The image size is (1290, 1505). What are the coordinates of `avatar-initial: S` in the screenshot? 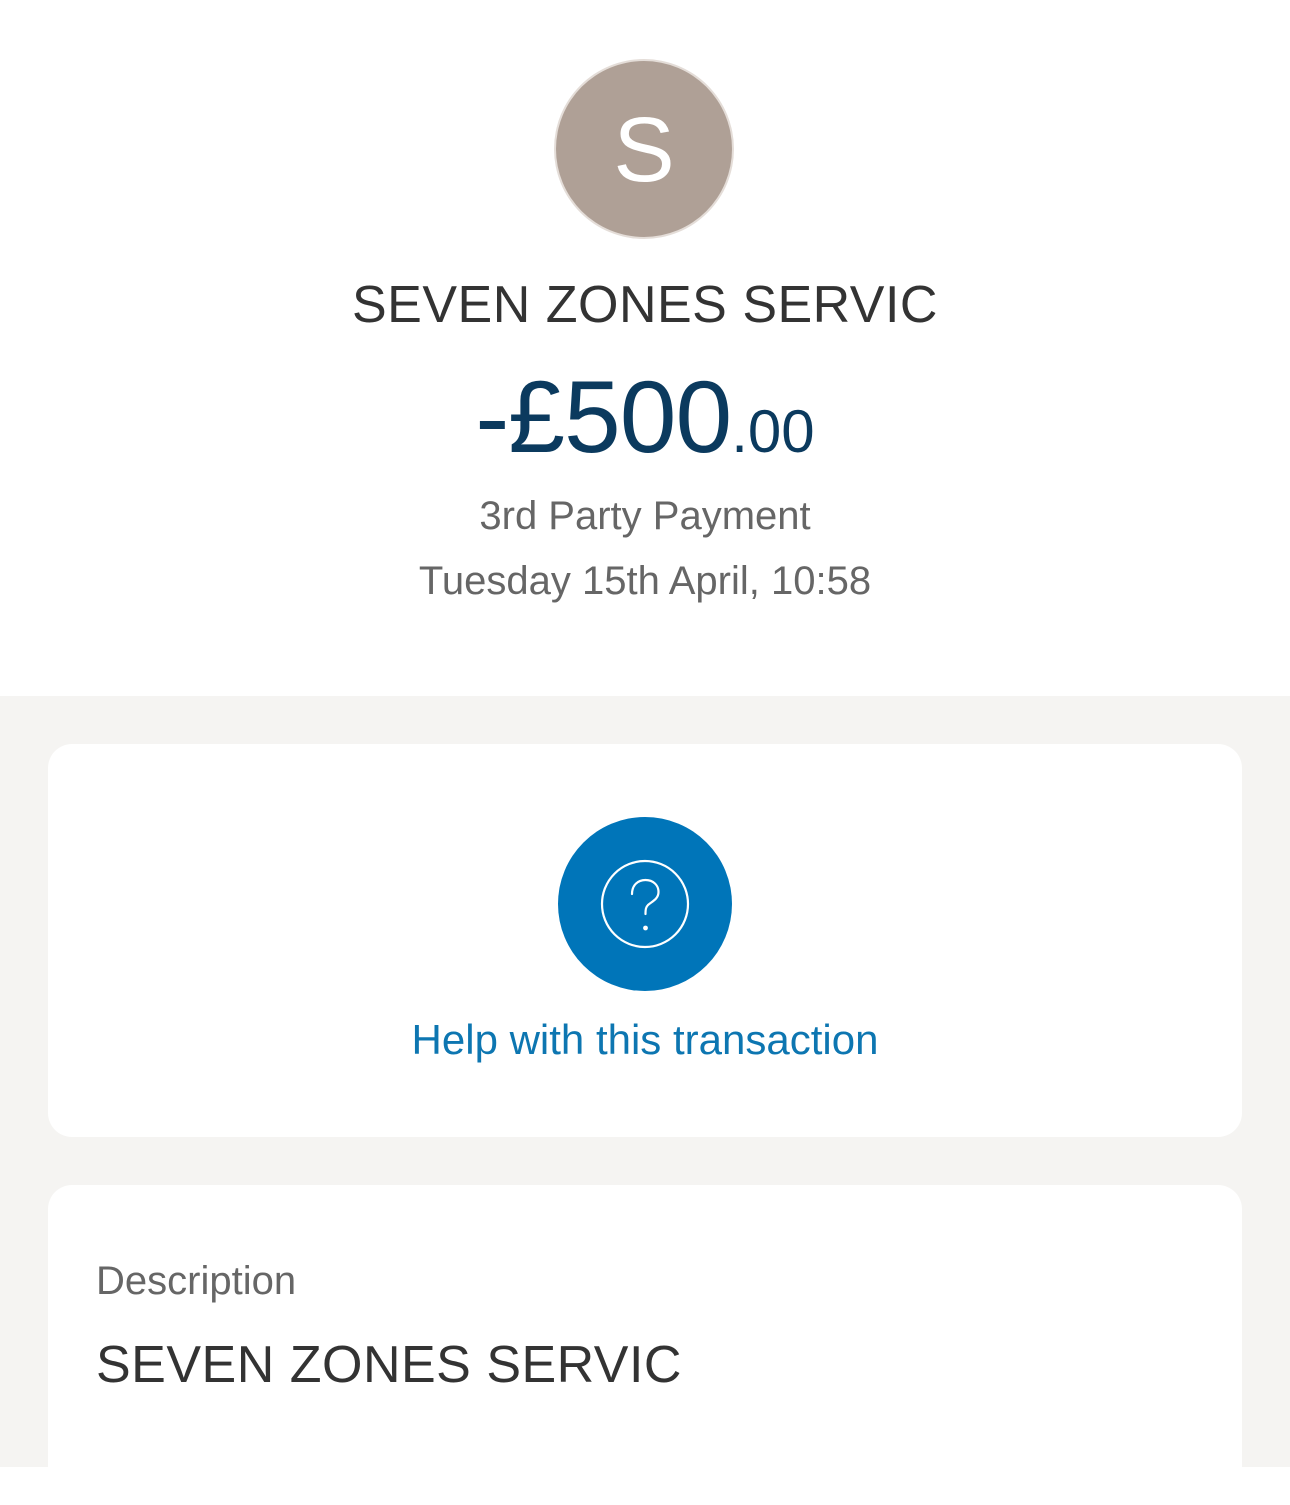 It's located at (644, 150).